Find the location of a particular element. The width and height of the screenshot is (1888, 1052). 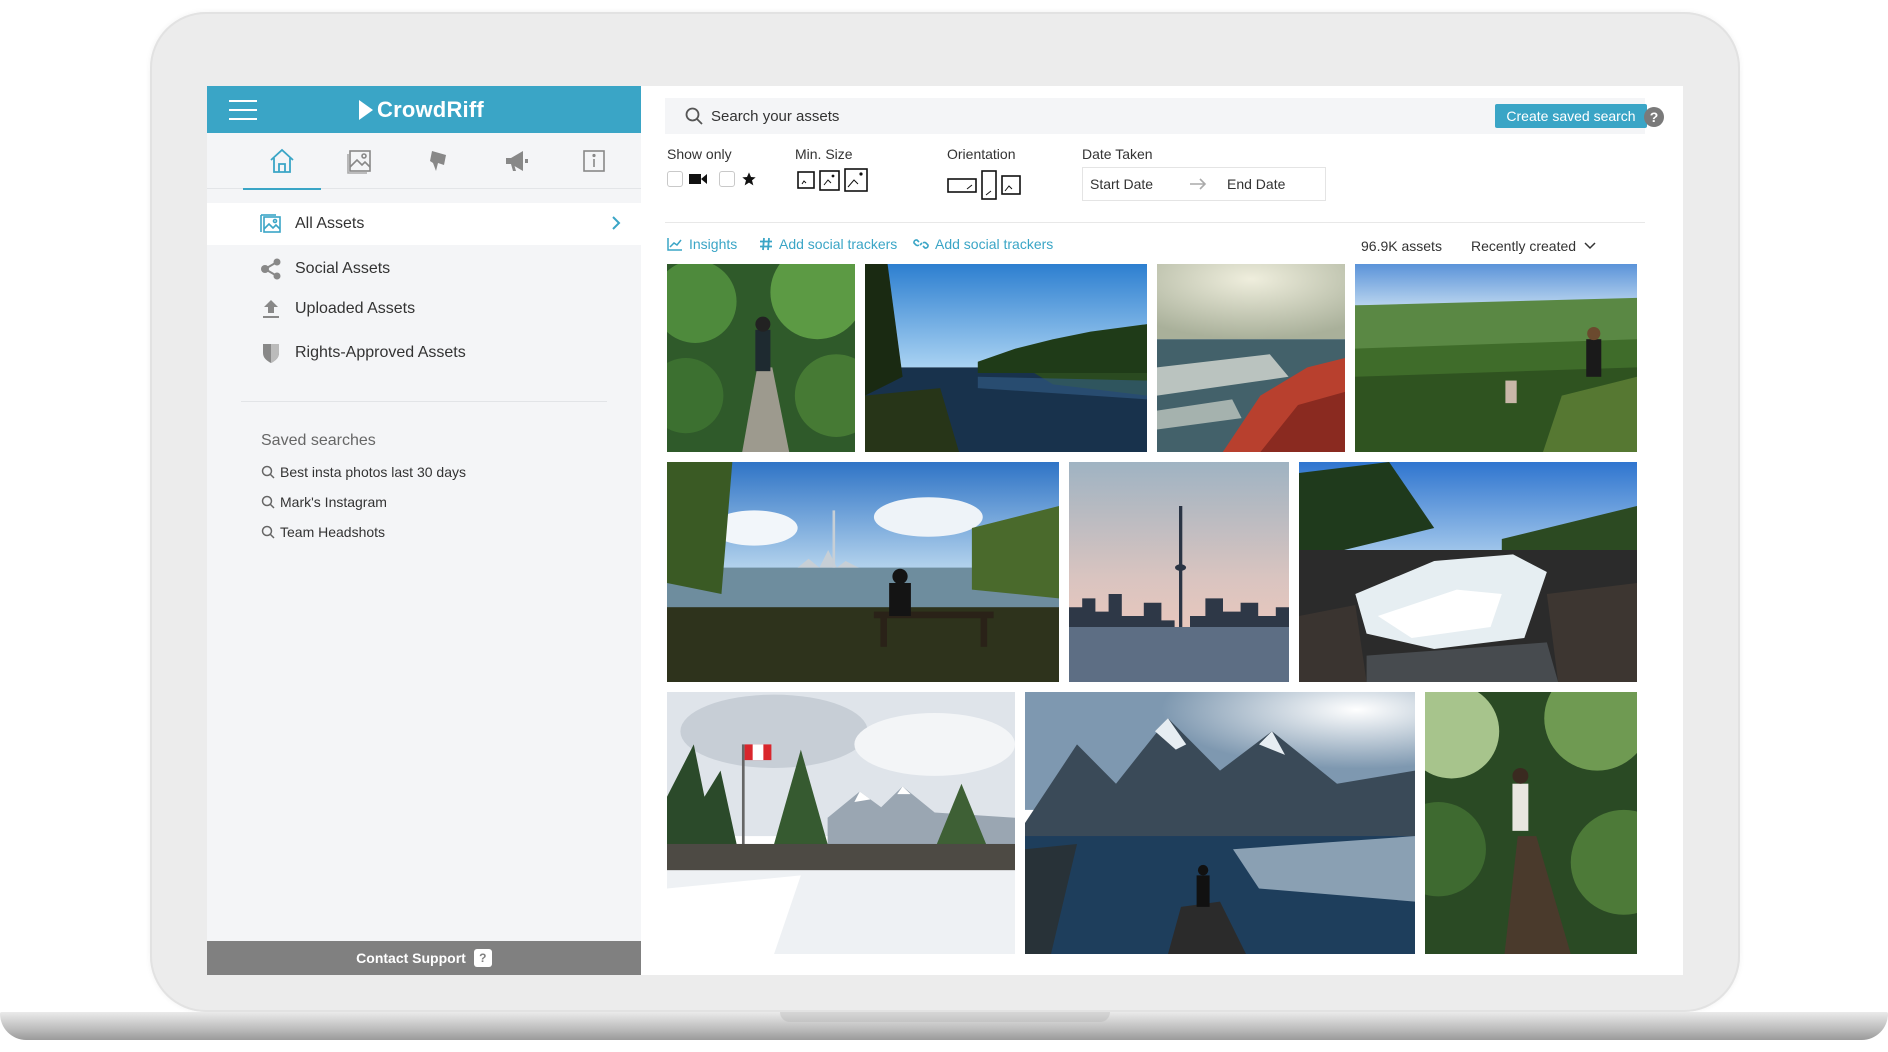

size-small-icon is located at coordinates (806, 180).